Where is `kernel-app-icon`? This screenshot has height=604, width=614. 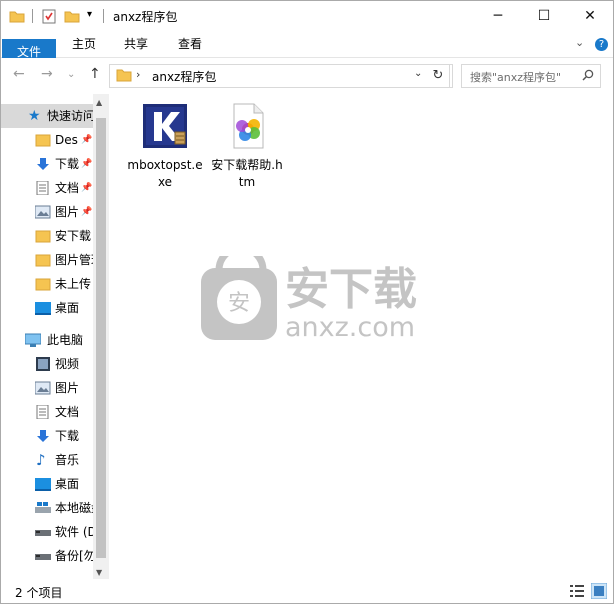 kernel-app-icon is located at coordinates (165, 126).